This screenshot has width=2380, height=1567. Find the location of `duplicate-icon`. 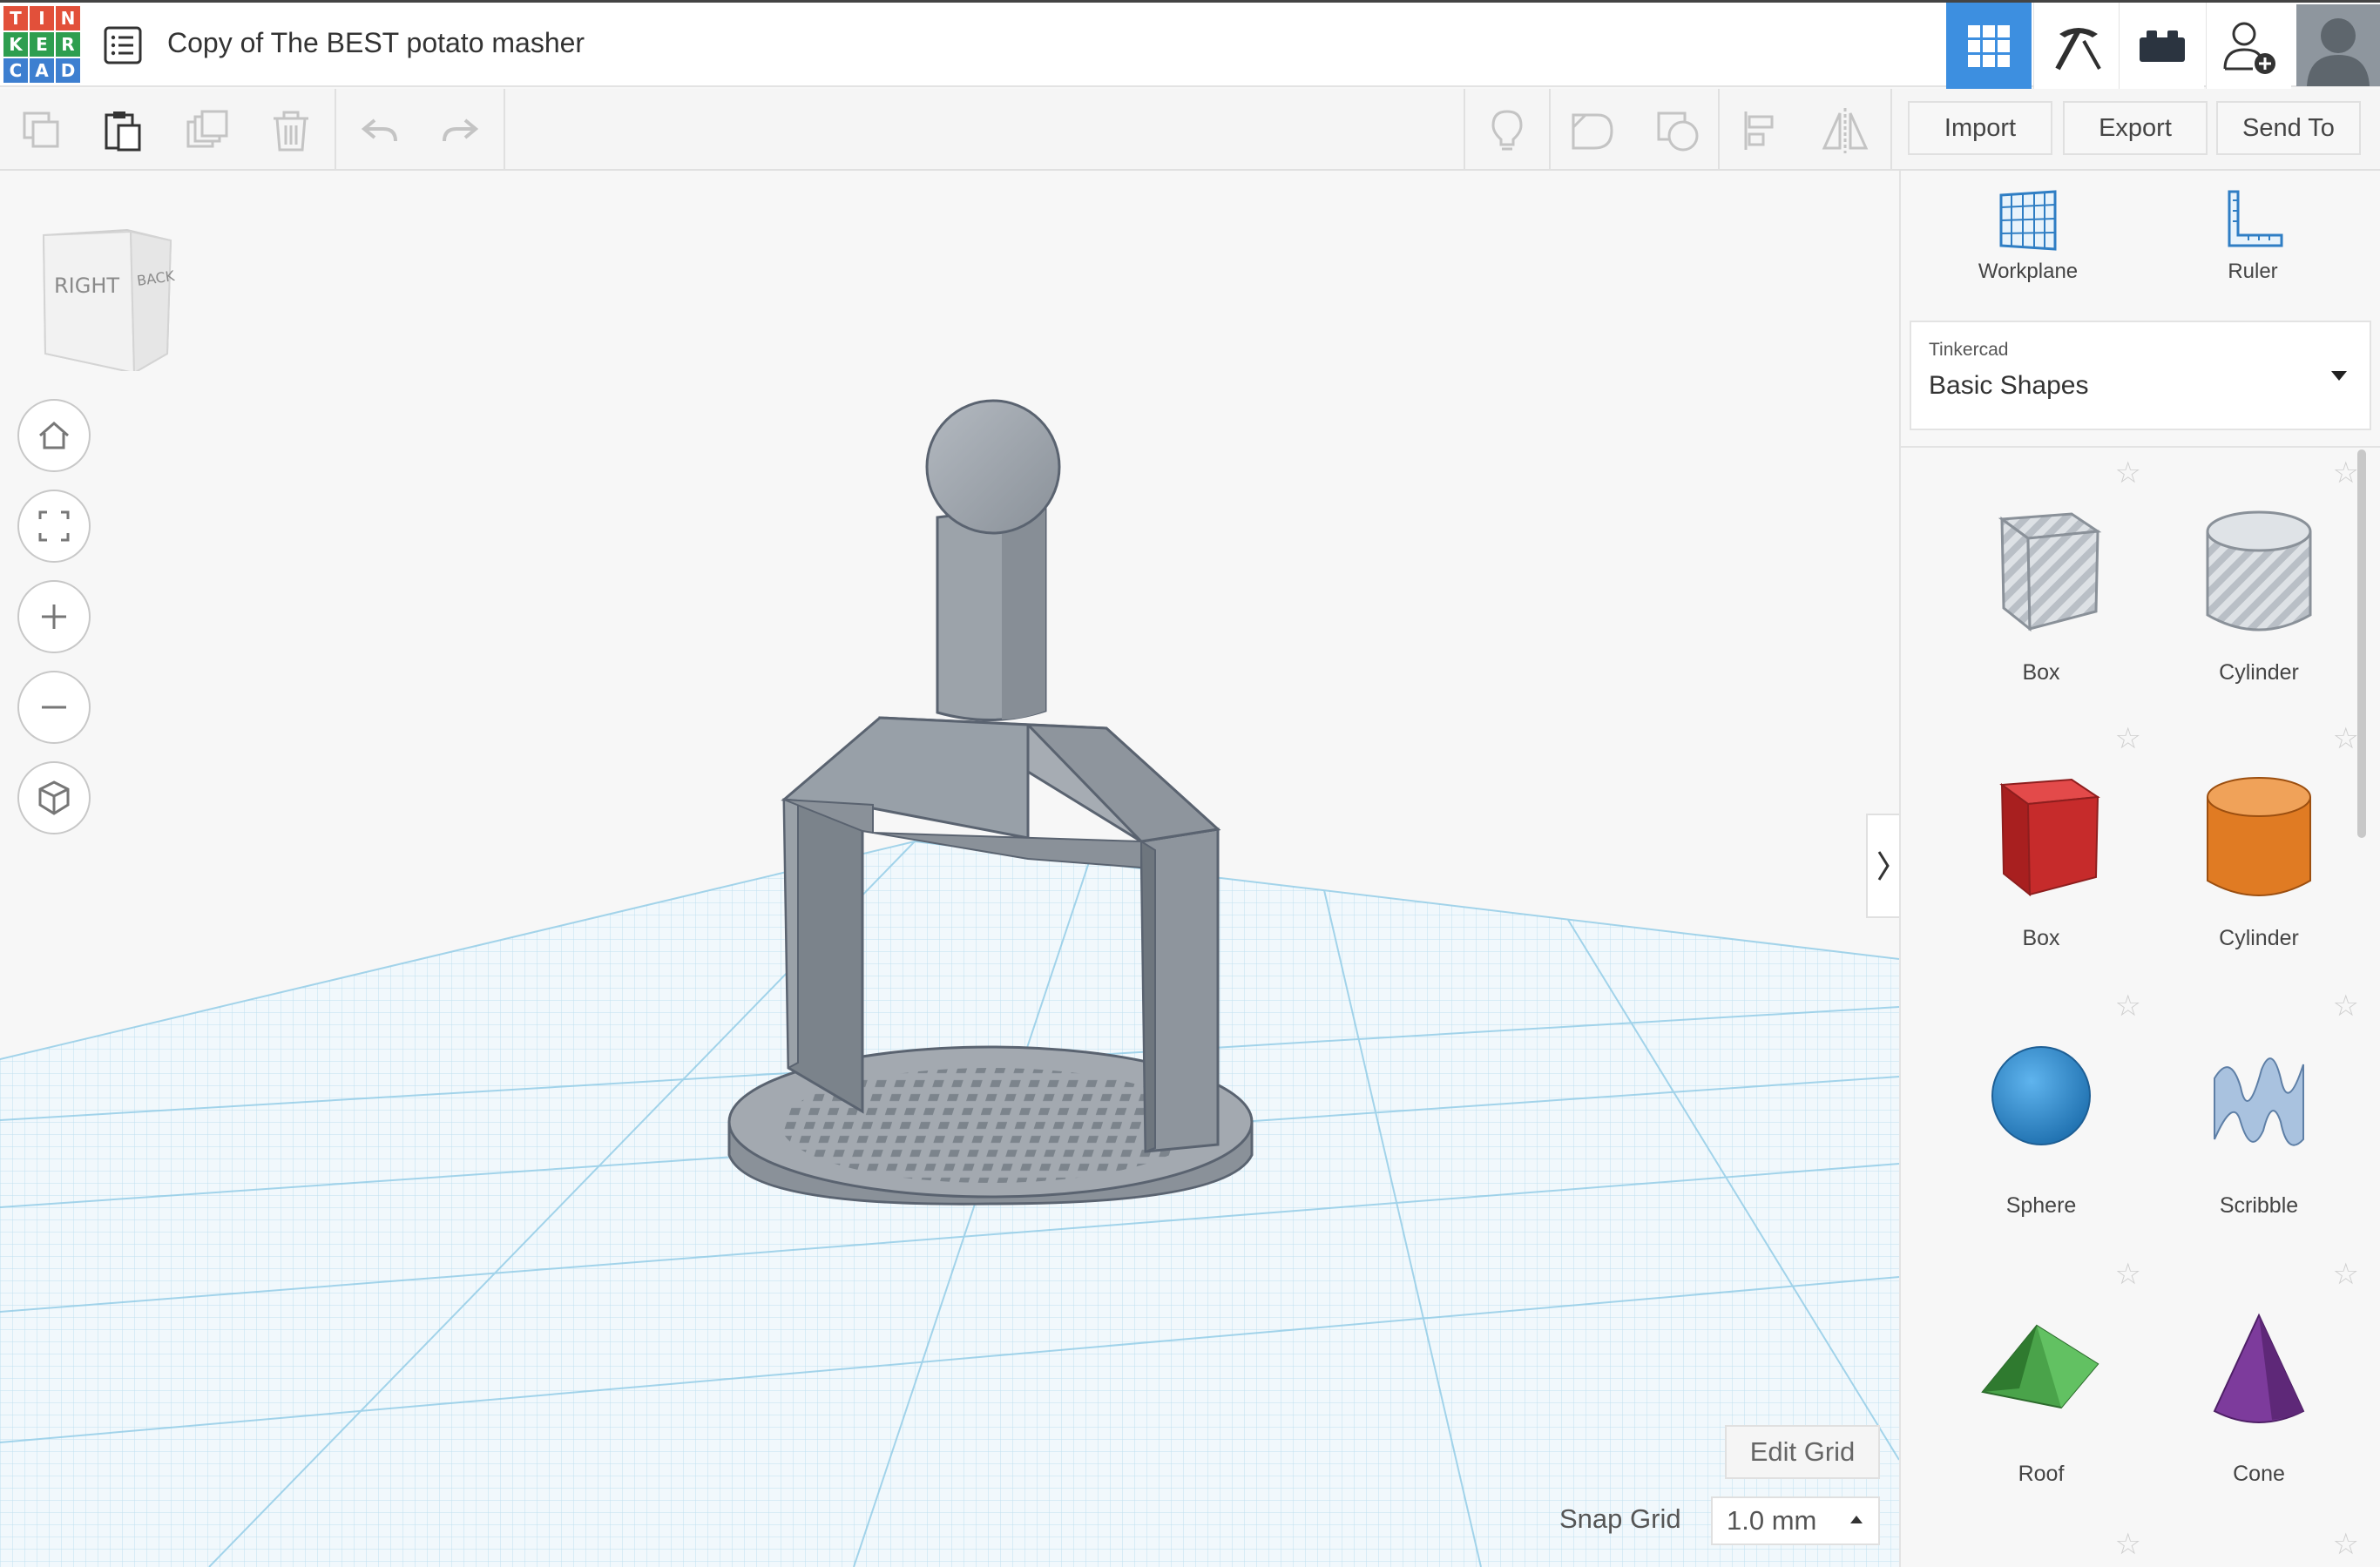

duplicate-icon is located at coordinates (207, 129).